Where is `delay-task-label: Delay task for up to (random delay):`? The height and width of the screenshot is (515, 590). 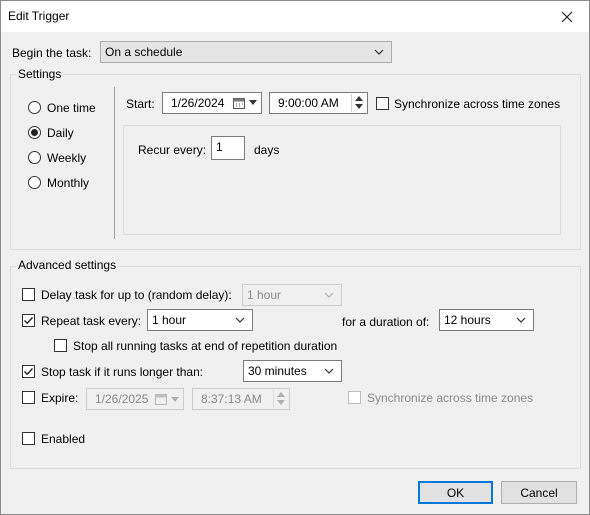 delay-task-label: Delay task for up to (random delay): is located at coordinates (136, 295).